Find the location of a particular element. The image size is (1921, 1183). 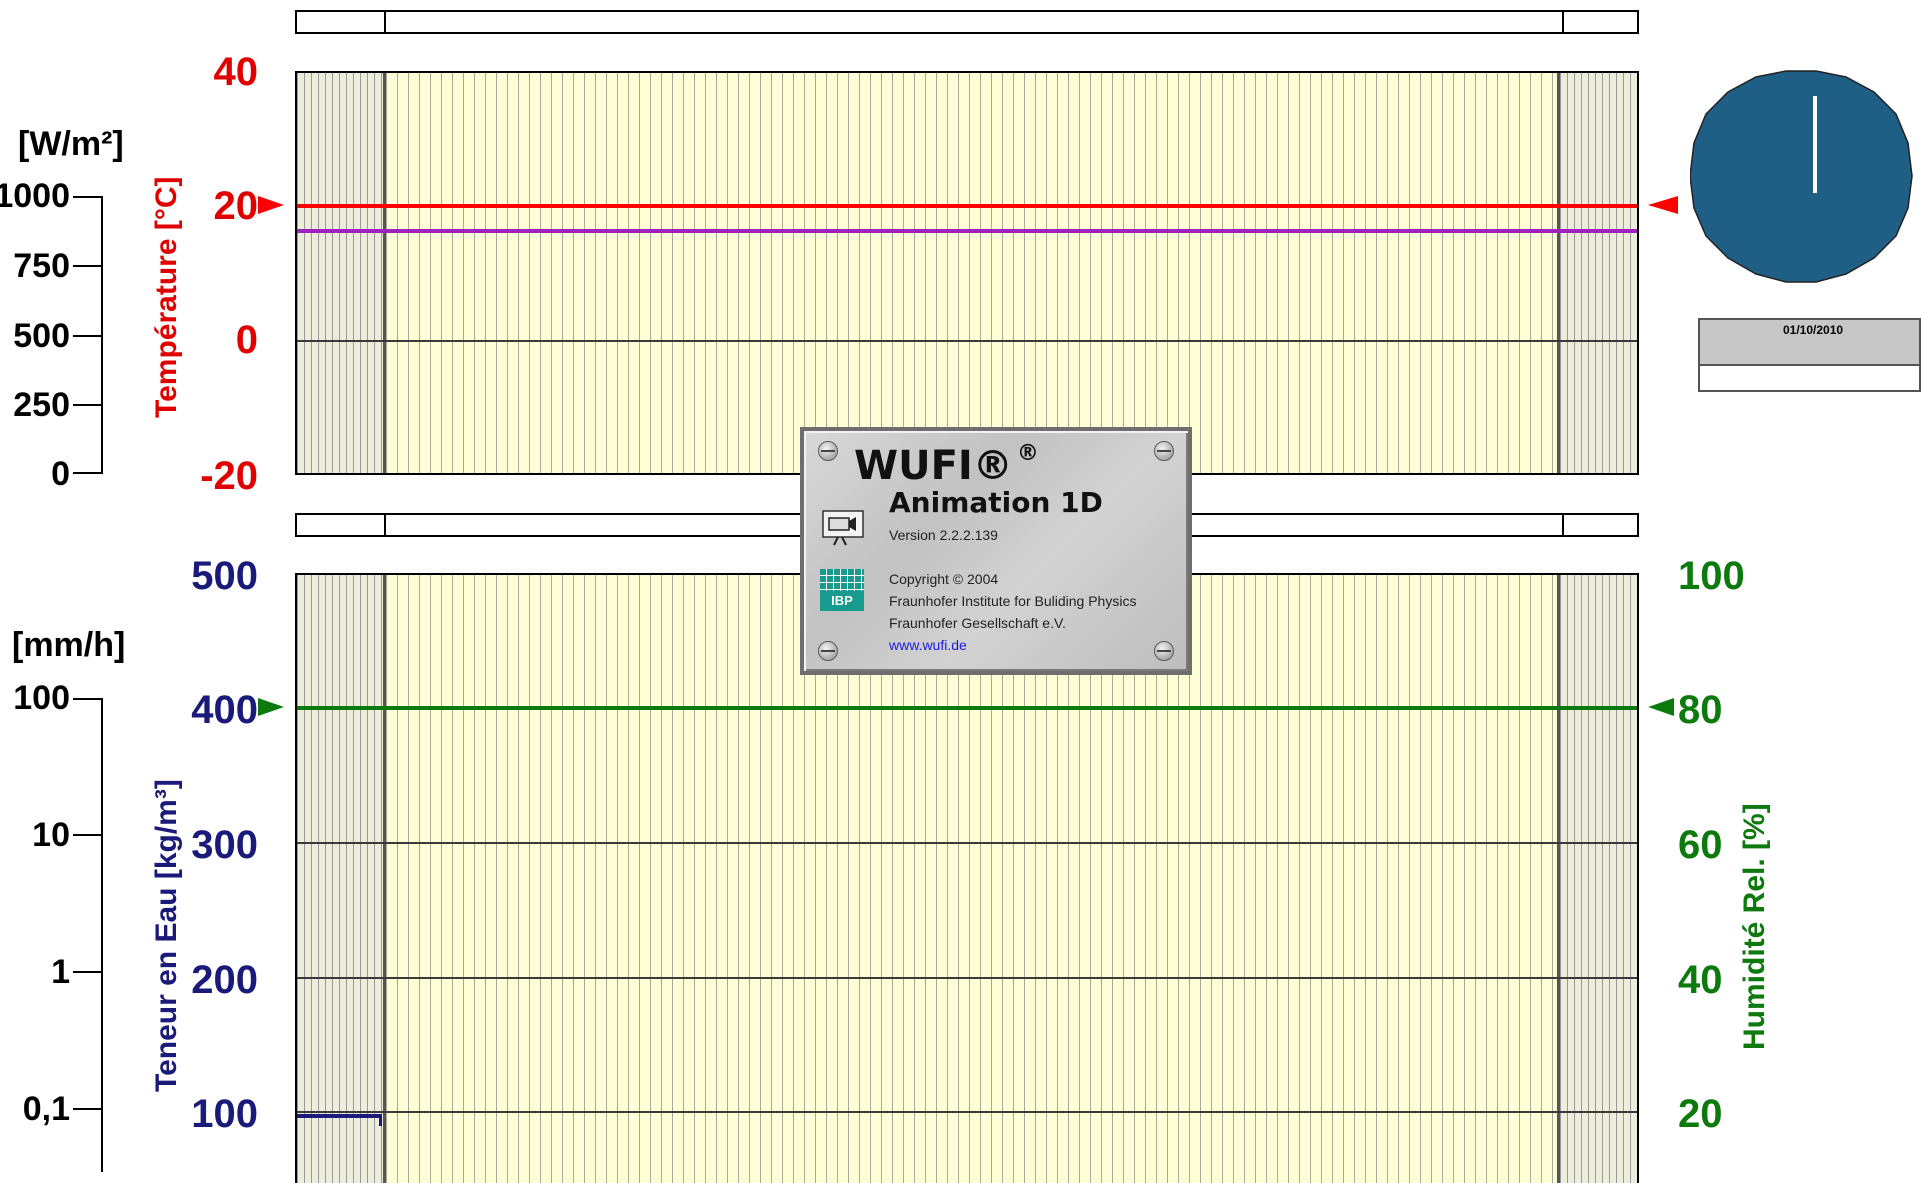

humidity-tick: 20 is located at coordinates (1700, 1114).